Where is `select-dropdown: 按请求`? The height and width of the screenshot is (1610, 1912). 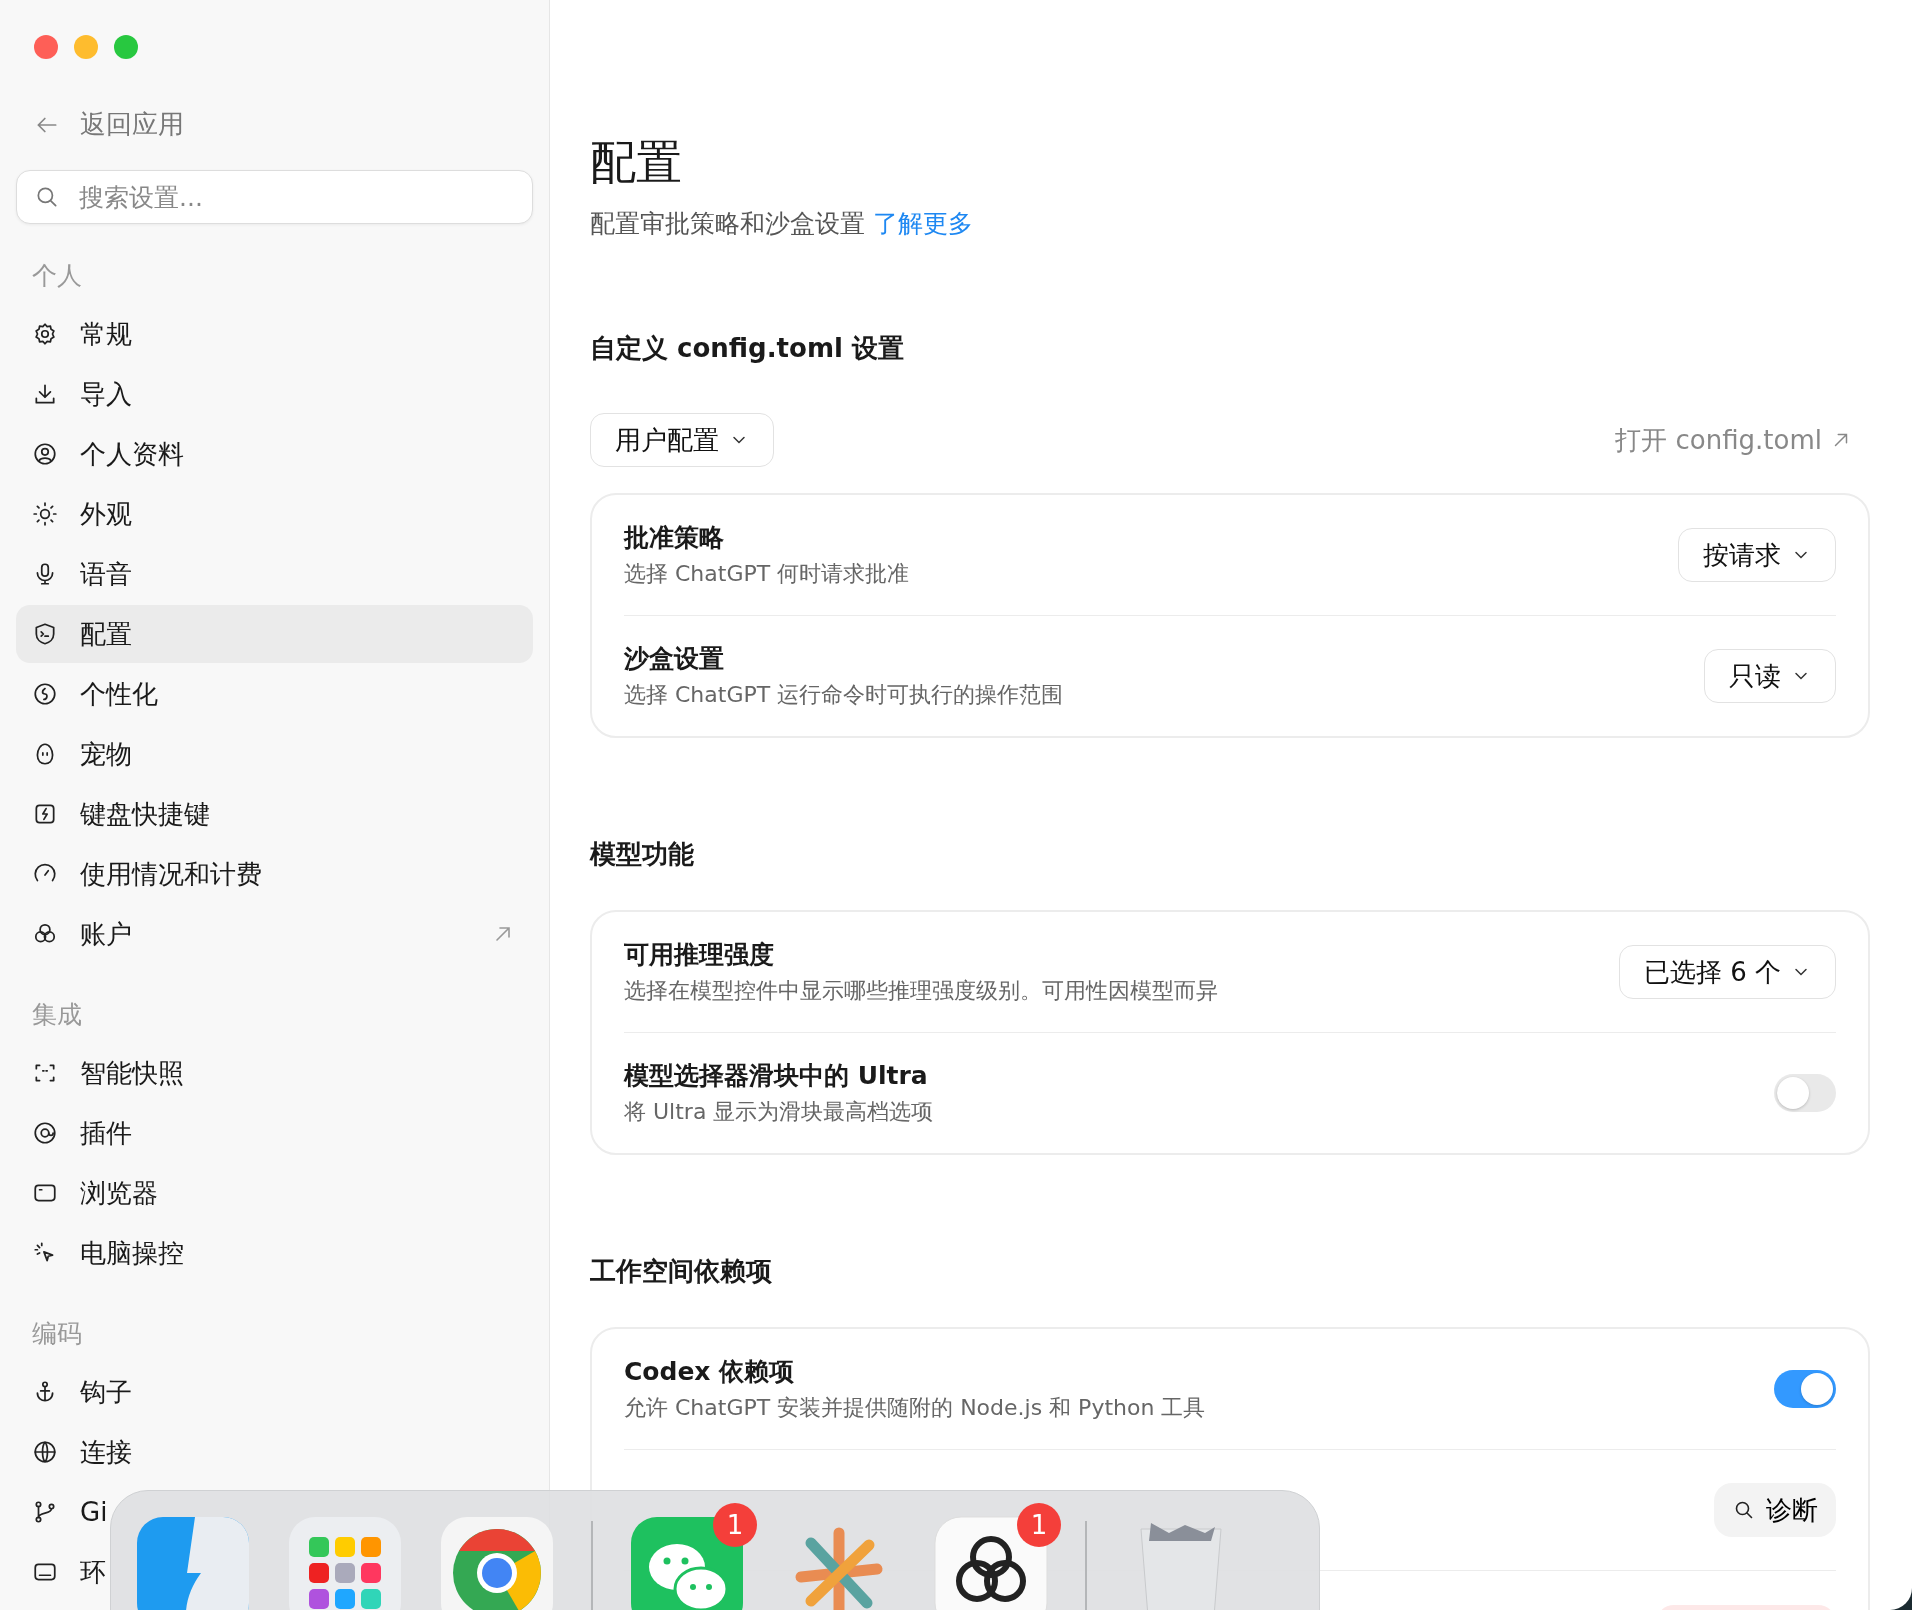 select-dropdown: 按请求 is located at coordinates (1757, 555).